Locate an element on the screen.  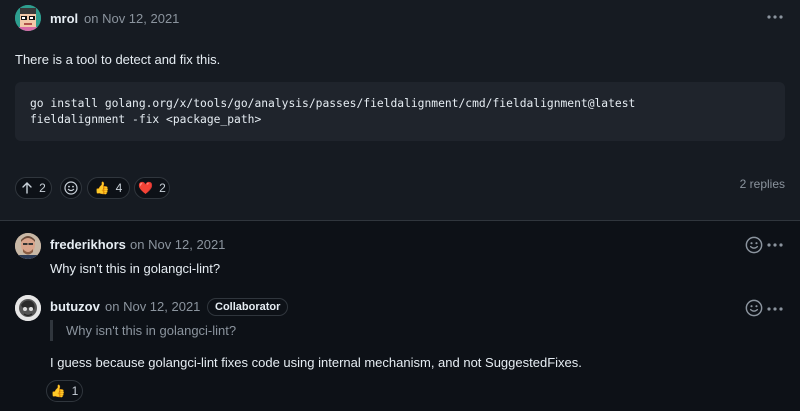
upvote-button: 2 is located at coordinates (33, 188).